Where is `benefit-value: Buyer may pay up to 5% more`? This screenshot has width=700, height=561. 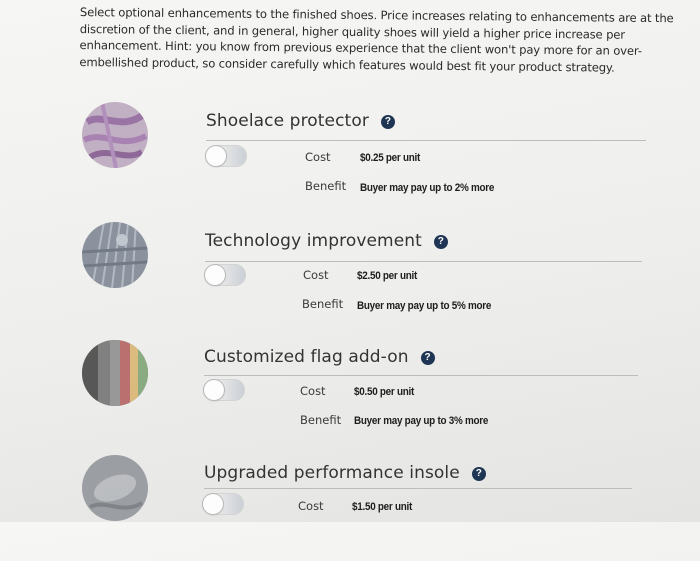
benefit-value: Buyer may pay up to 5% more is located at coordinates (424, 306).